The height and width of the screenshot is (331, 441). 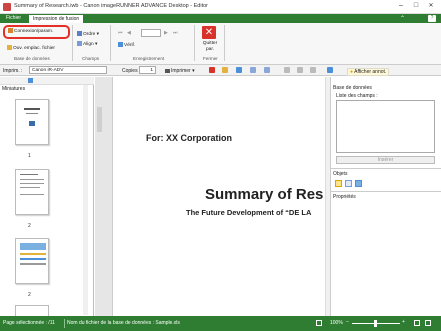 What do you see at coordinates (130, 71) in the screenshot?
I see `copies-label: Copies` at bounding box center [130, 71].